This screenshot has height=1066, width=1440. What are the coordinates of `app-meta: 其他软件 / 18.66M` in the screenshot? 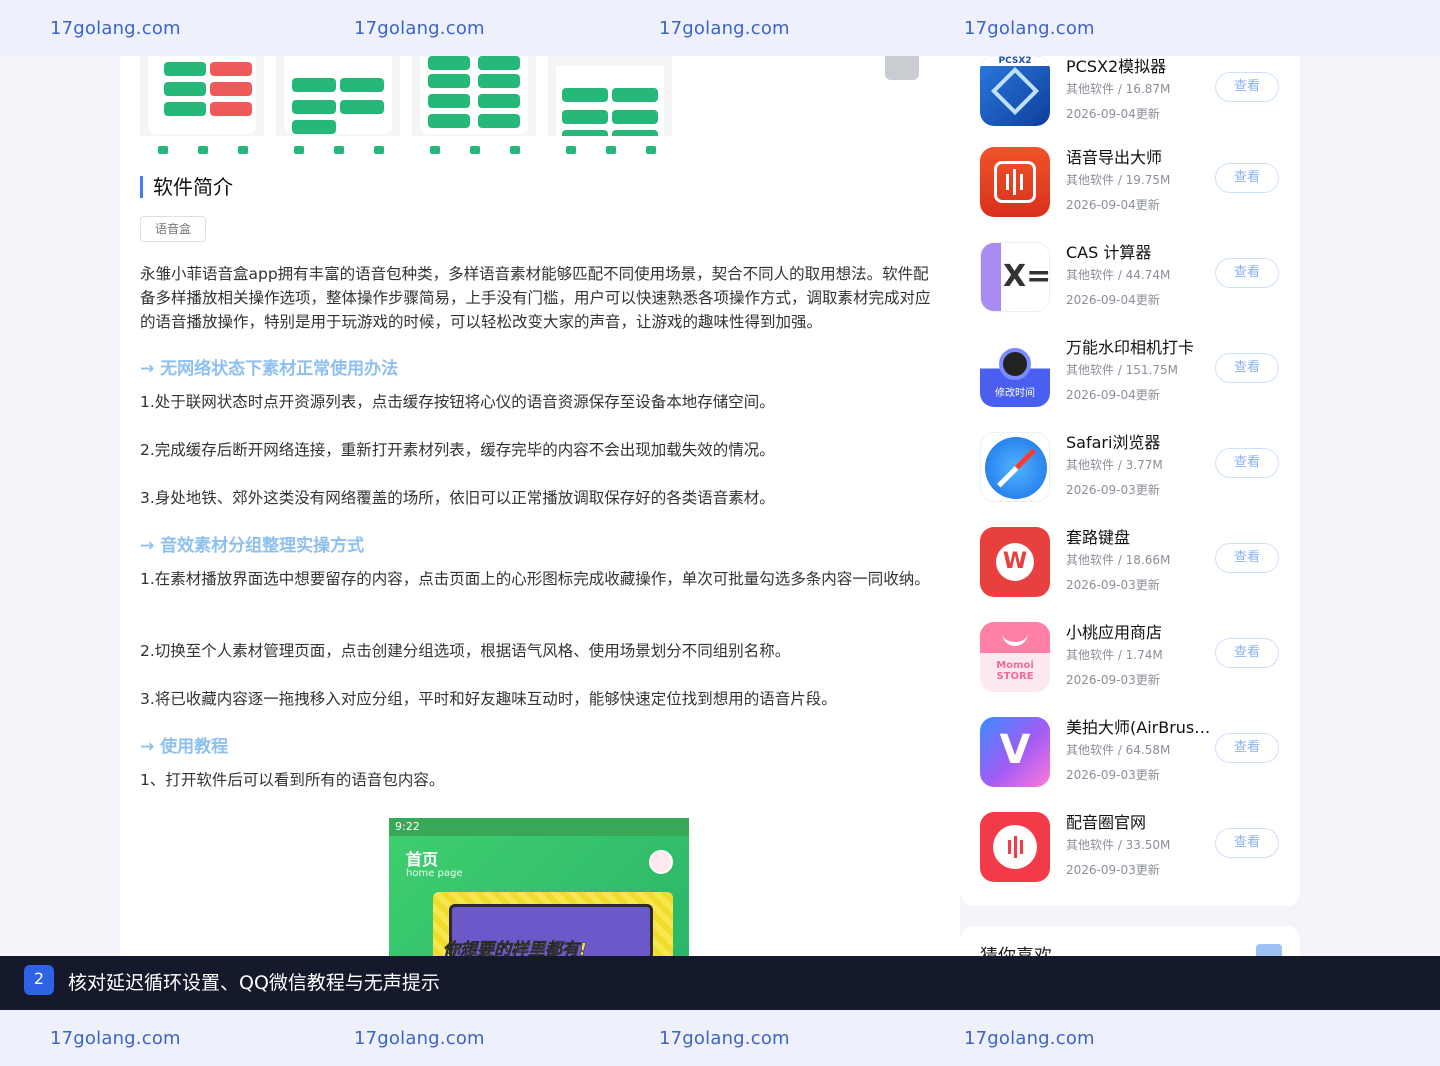 It's located at (1118, 560).